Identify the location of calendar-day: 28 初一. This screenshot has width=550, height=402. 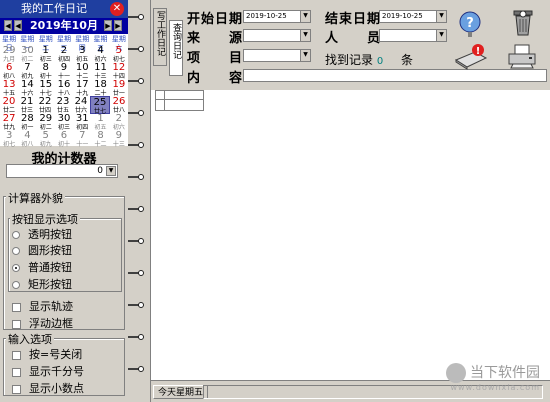
(27, 122).